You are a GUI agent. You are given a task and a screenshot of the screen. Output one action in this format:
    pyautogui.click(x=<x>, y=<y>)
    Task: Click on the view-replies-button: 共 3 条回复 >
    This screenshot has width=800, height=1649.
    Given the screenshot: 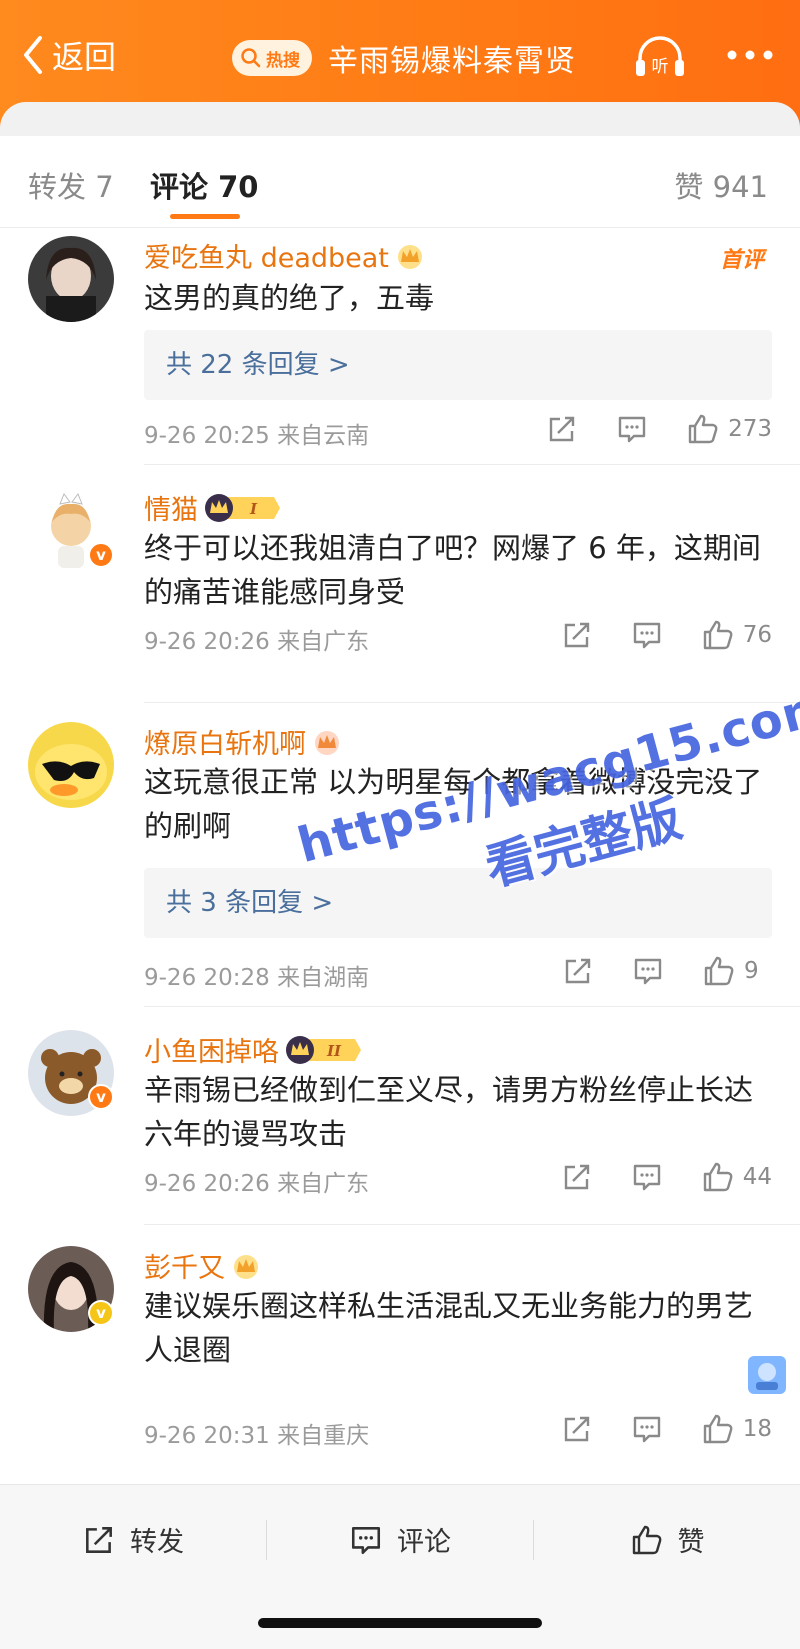 What is the action you would take?
    pyautogui.click(x=458, y=903)
    